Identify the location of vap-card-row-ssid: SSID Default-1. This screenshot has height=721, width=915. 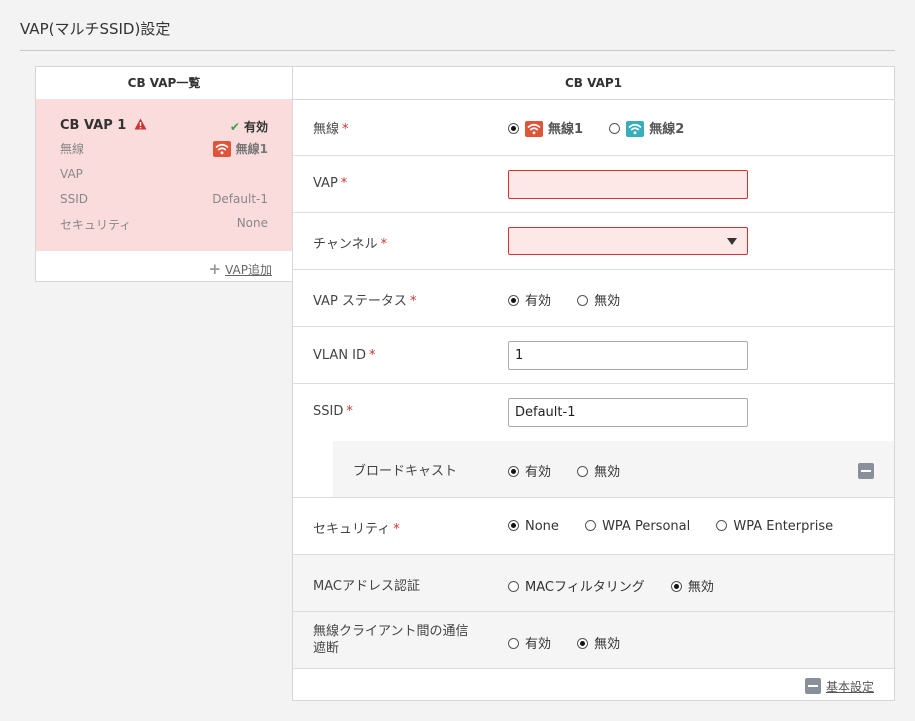
(164, 199).